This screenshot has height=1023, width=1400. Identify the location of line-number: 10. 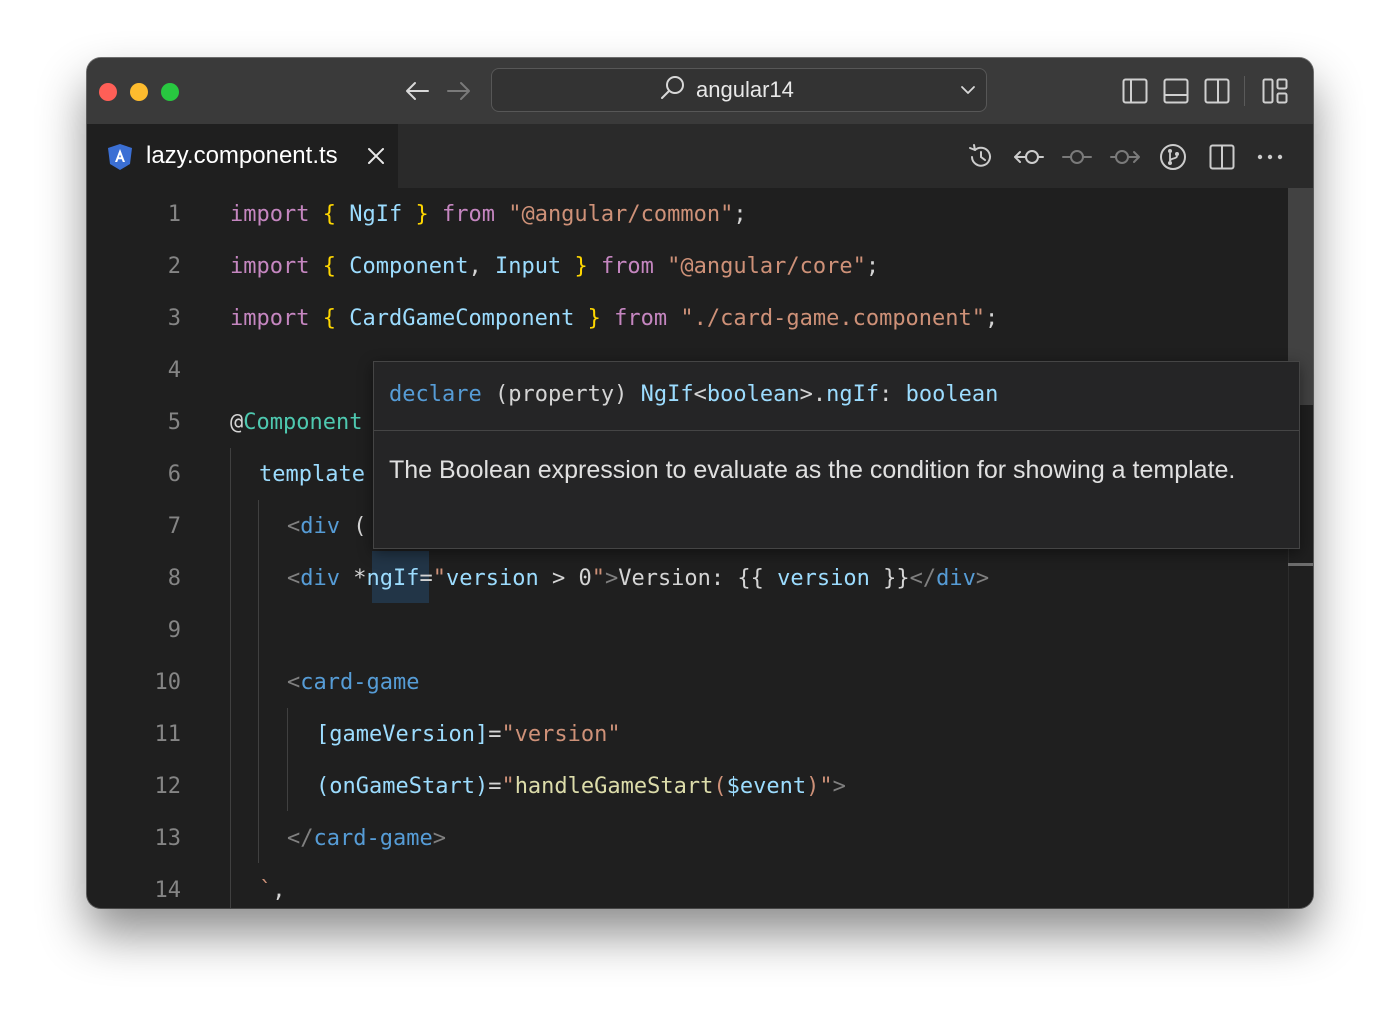
(168, 682).